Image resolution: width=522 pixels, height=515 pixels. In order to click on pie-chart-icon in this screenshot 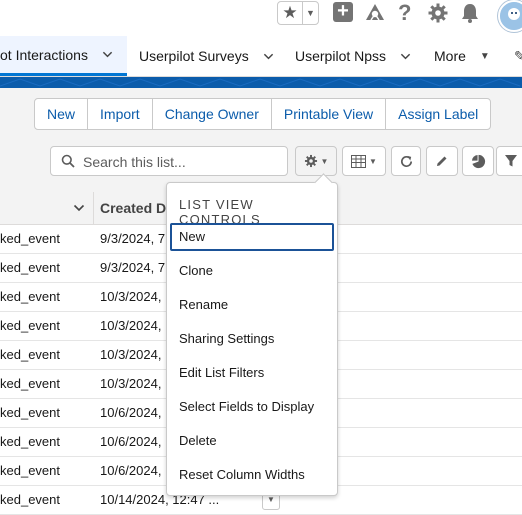, I will do `click(478, 161)`.